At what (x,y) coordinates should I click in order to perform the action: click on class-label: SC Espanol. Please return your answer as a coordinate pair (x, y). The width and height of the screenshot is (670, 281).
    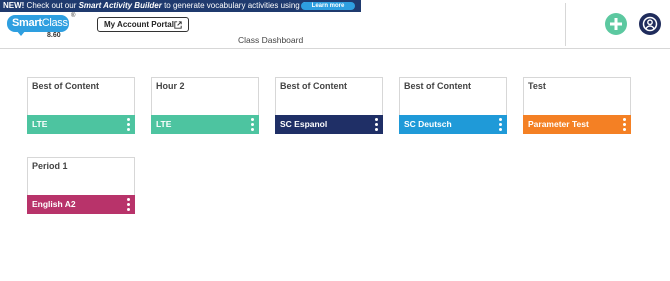
    Looking at the image, I should click on (304, 124).